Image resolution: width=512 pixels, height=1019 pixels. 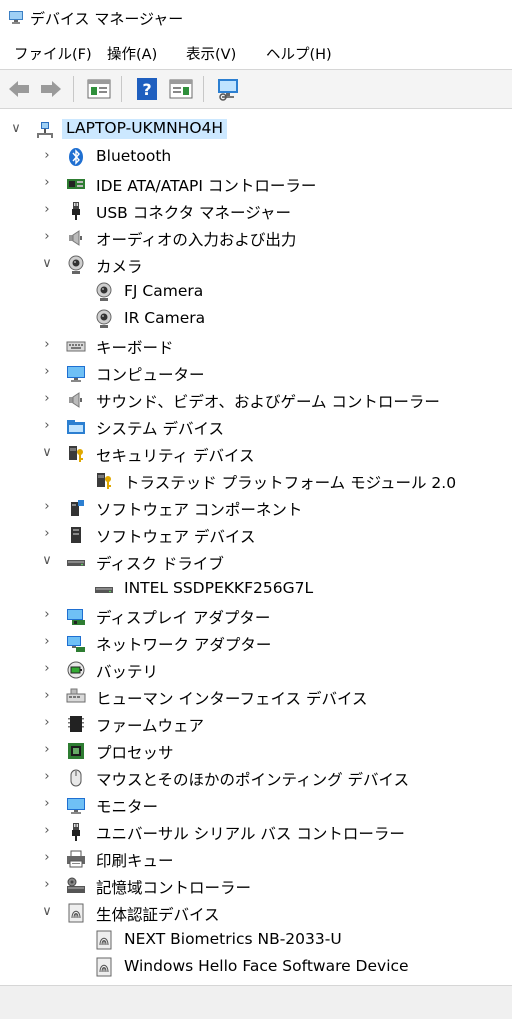 What do you see at coordinates (203, 89) in the screenshot?
I see `toolbar-separator` at bounding box center [203, 89].